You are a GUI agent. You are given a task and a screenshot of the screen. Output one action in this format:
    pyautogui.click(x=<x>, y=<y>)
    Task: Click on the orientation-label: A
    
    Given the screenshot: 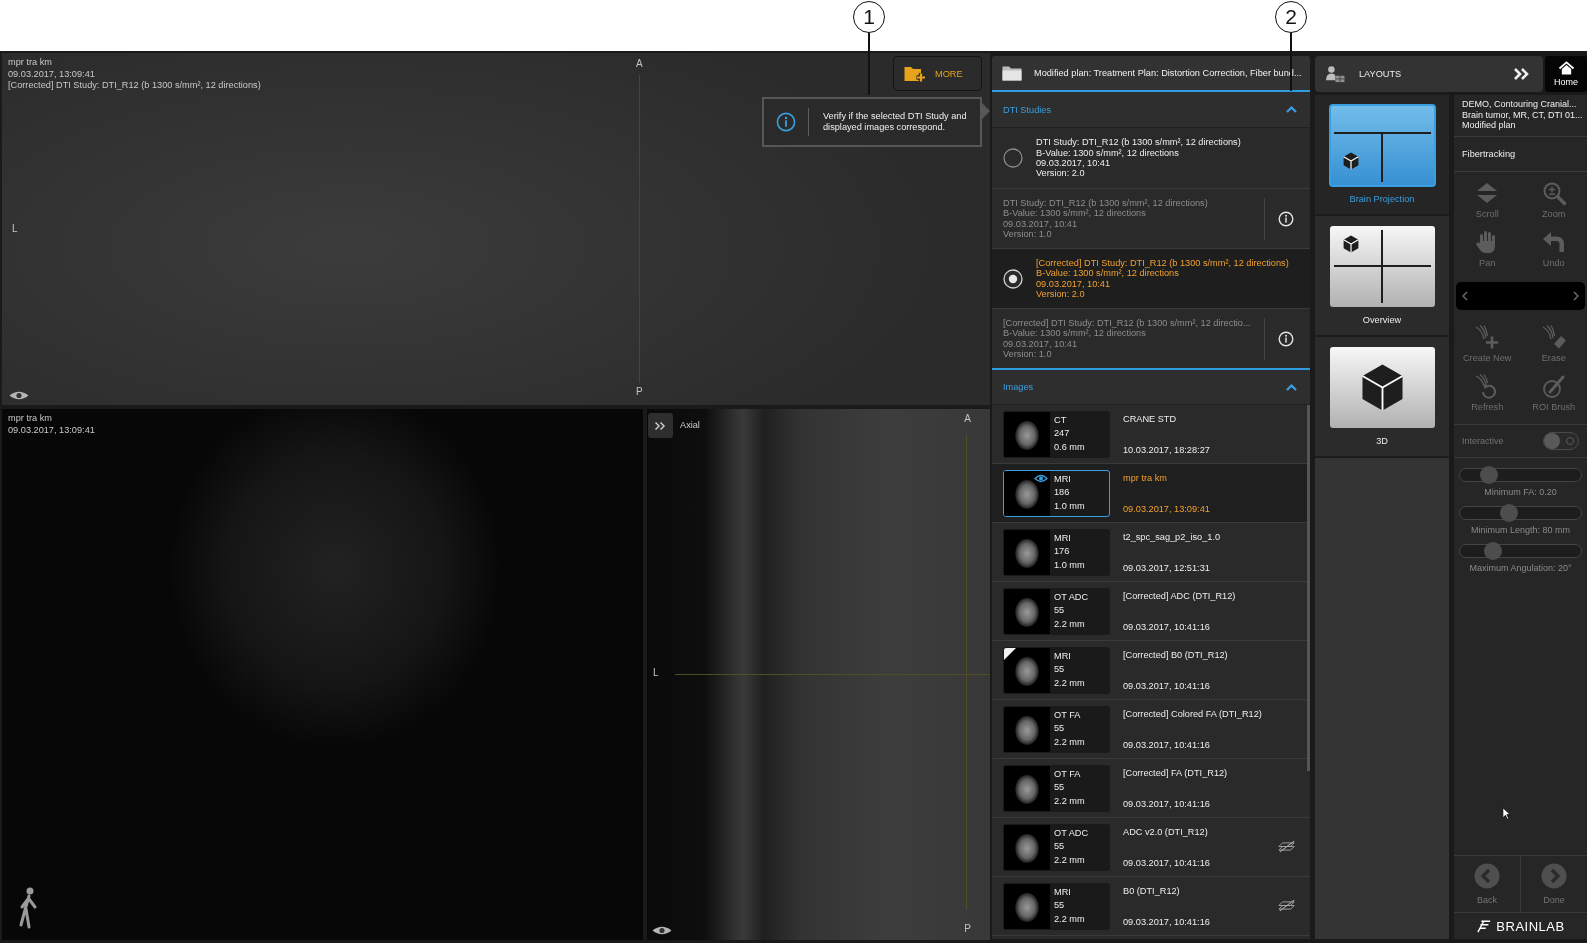 What is the action you would take?
    pyautogui.click(x=967, y=418)
    